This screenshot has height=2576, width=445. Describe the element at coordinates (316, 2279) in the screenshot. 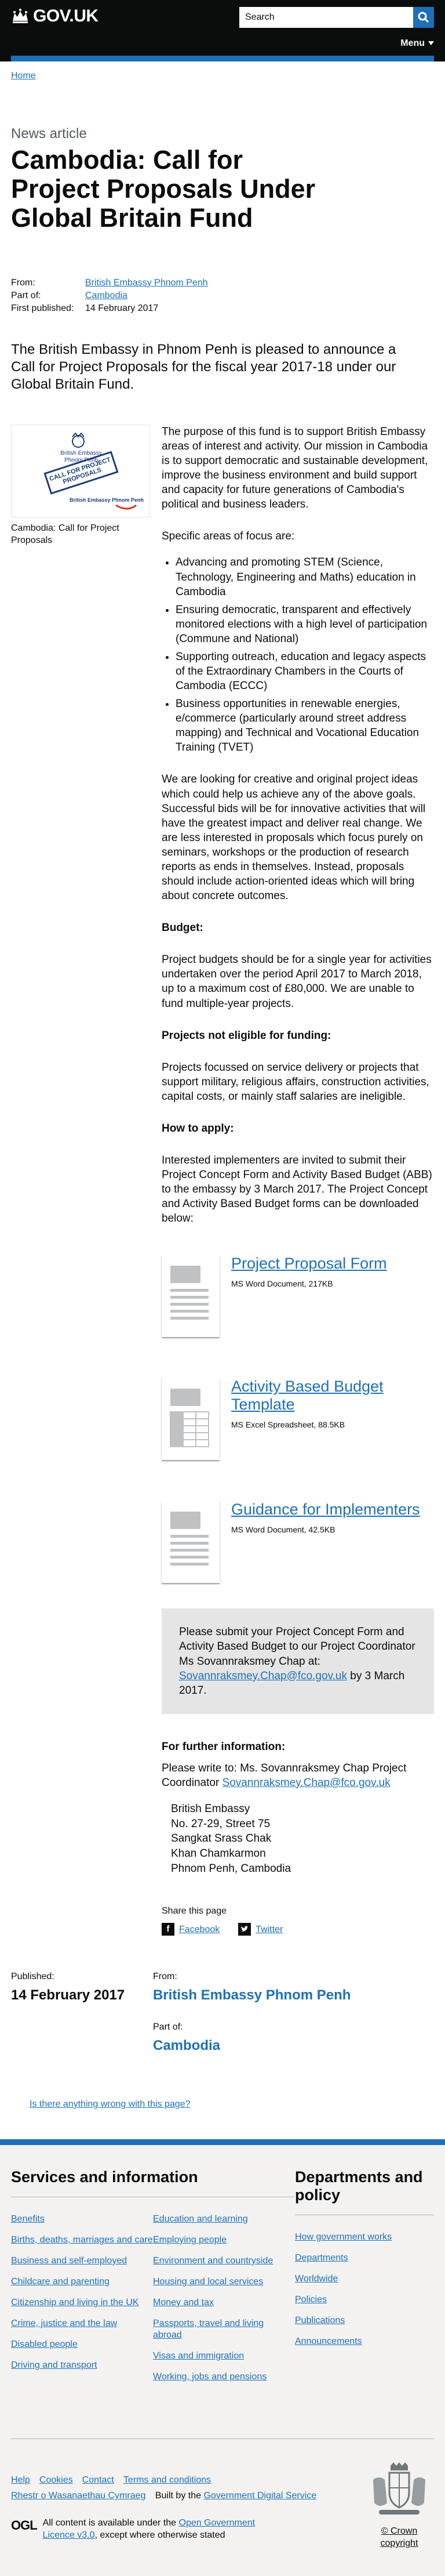

I see `footer-link: Worldwide` at that location.